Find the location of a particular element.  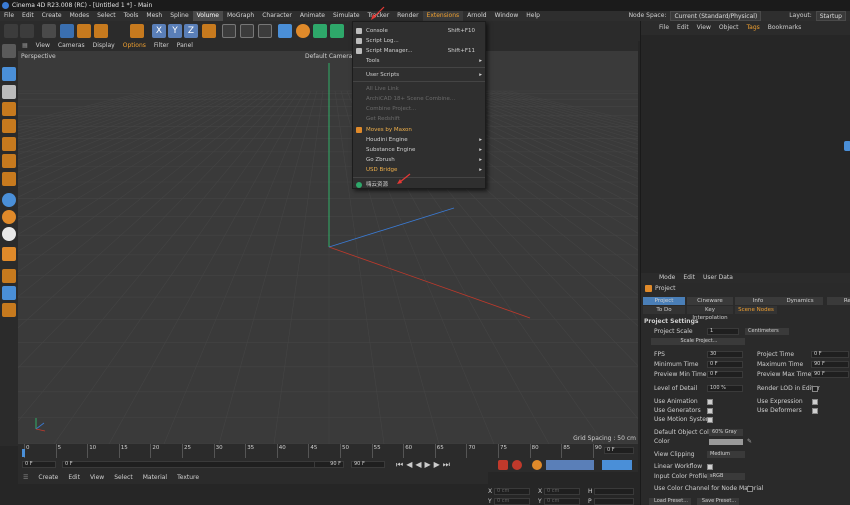

sculpt-icon is located at coordinates (9, 310).